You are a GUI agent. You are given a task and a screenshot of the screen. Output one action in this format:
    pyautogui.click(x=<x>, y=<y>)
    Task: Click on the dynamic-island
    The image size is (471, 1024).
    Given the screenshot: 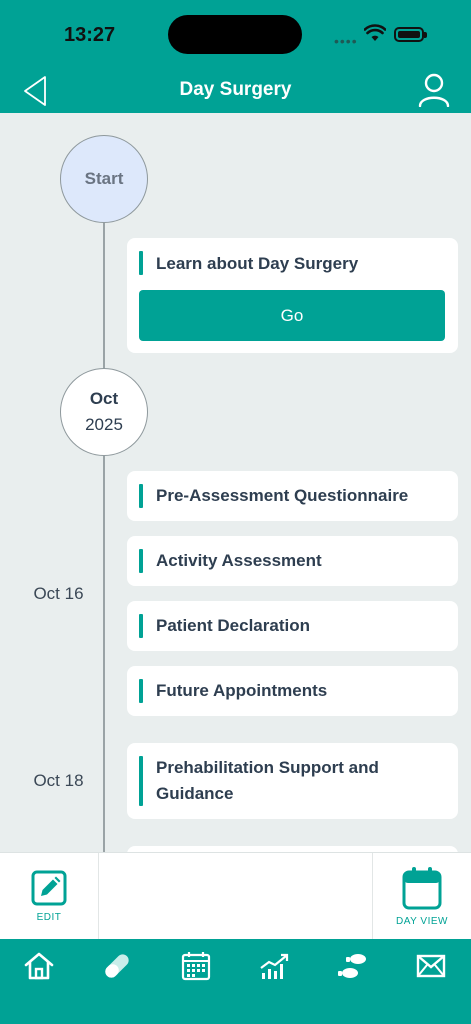 What is the action you would take?
    pyautogui.click(x=235, y=34)
    